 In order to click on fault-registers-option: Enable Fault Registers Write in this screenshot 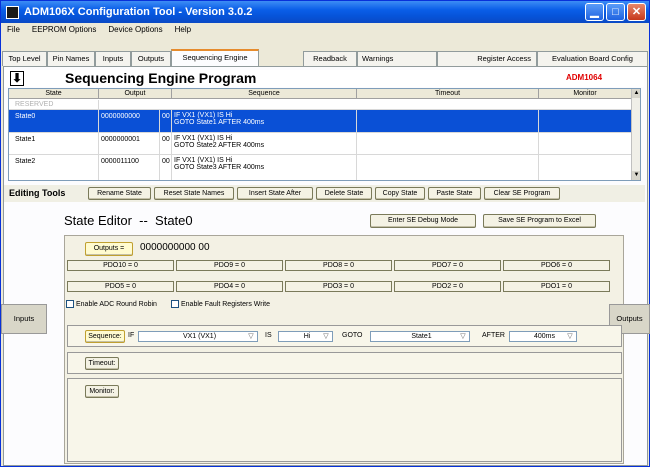, I will do `click(220, 304)`.